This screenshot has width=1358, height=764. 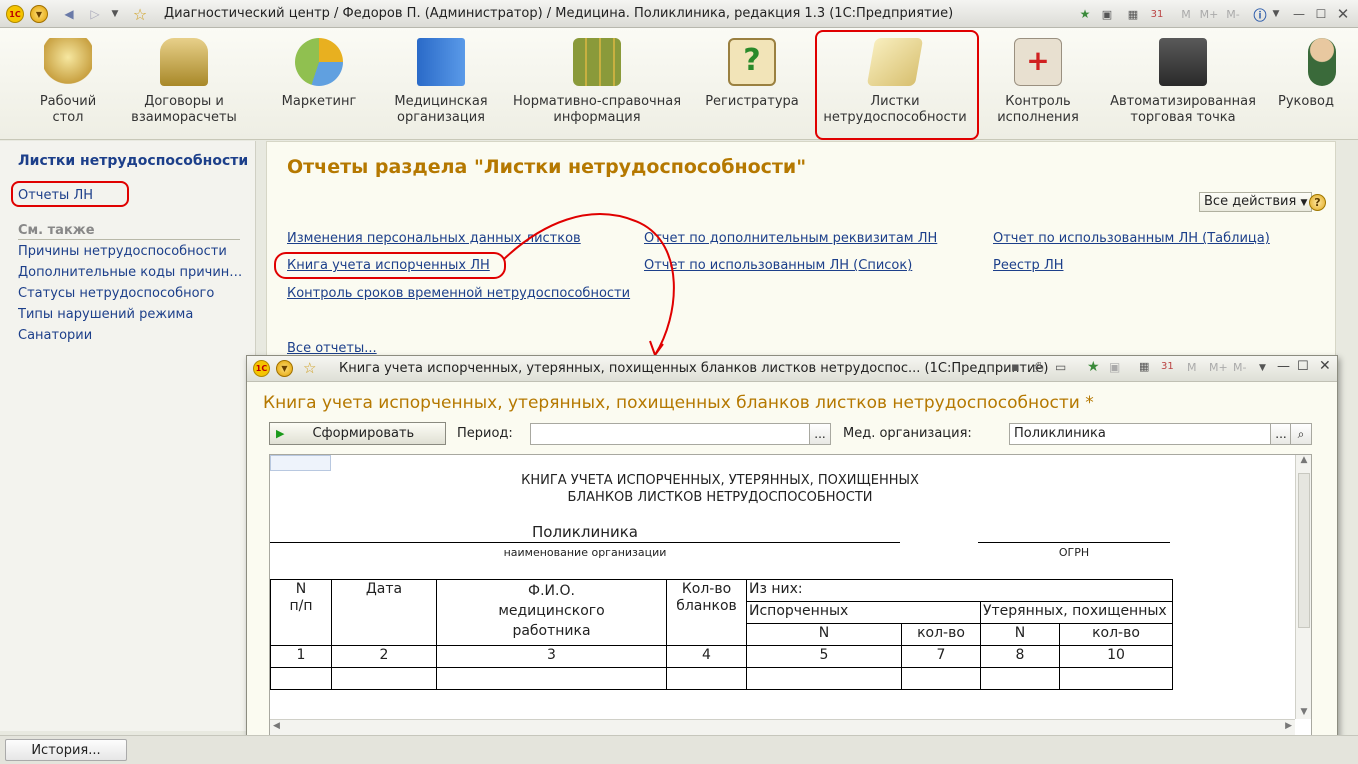 What do you see at coordinates (1038, 62) in the screenshot?
I see `medkit-icon: +` at bounding box center [1038, 62].